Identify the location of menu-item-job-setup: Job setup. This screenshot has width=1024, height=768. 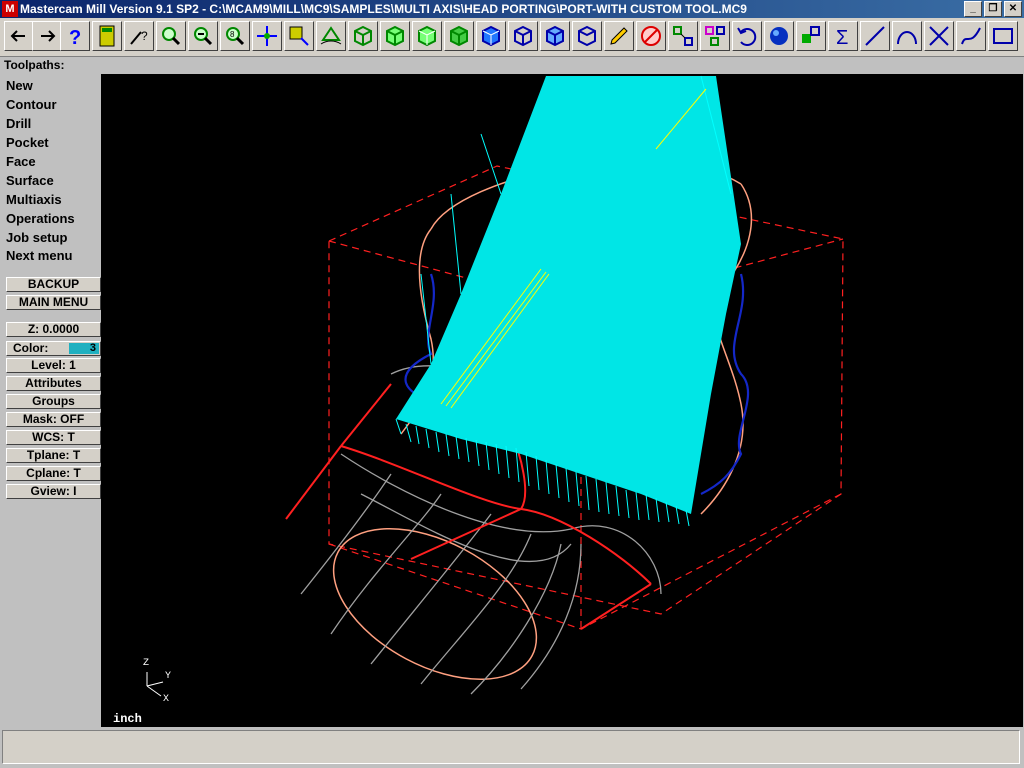
(36, 237).